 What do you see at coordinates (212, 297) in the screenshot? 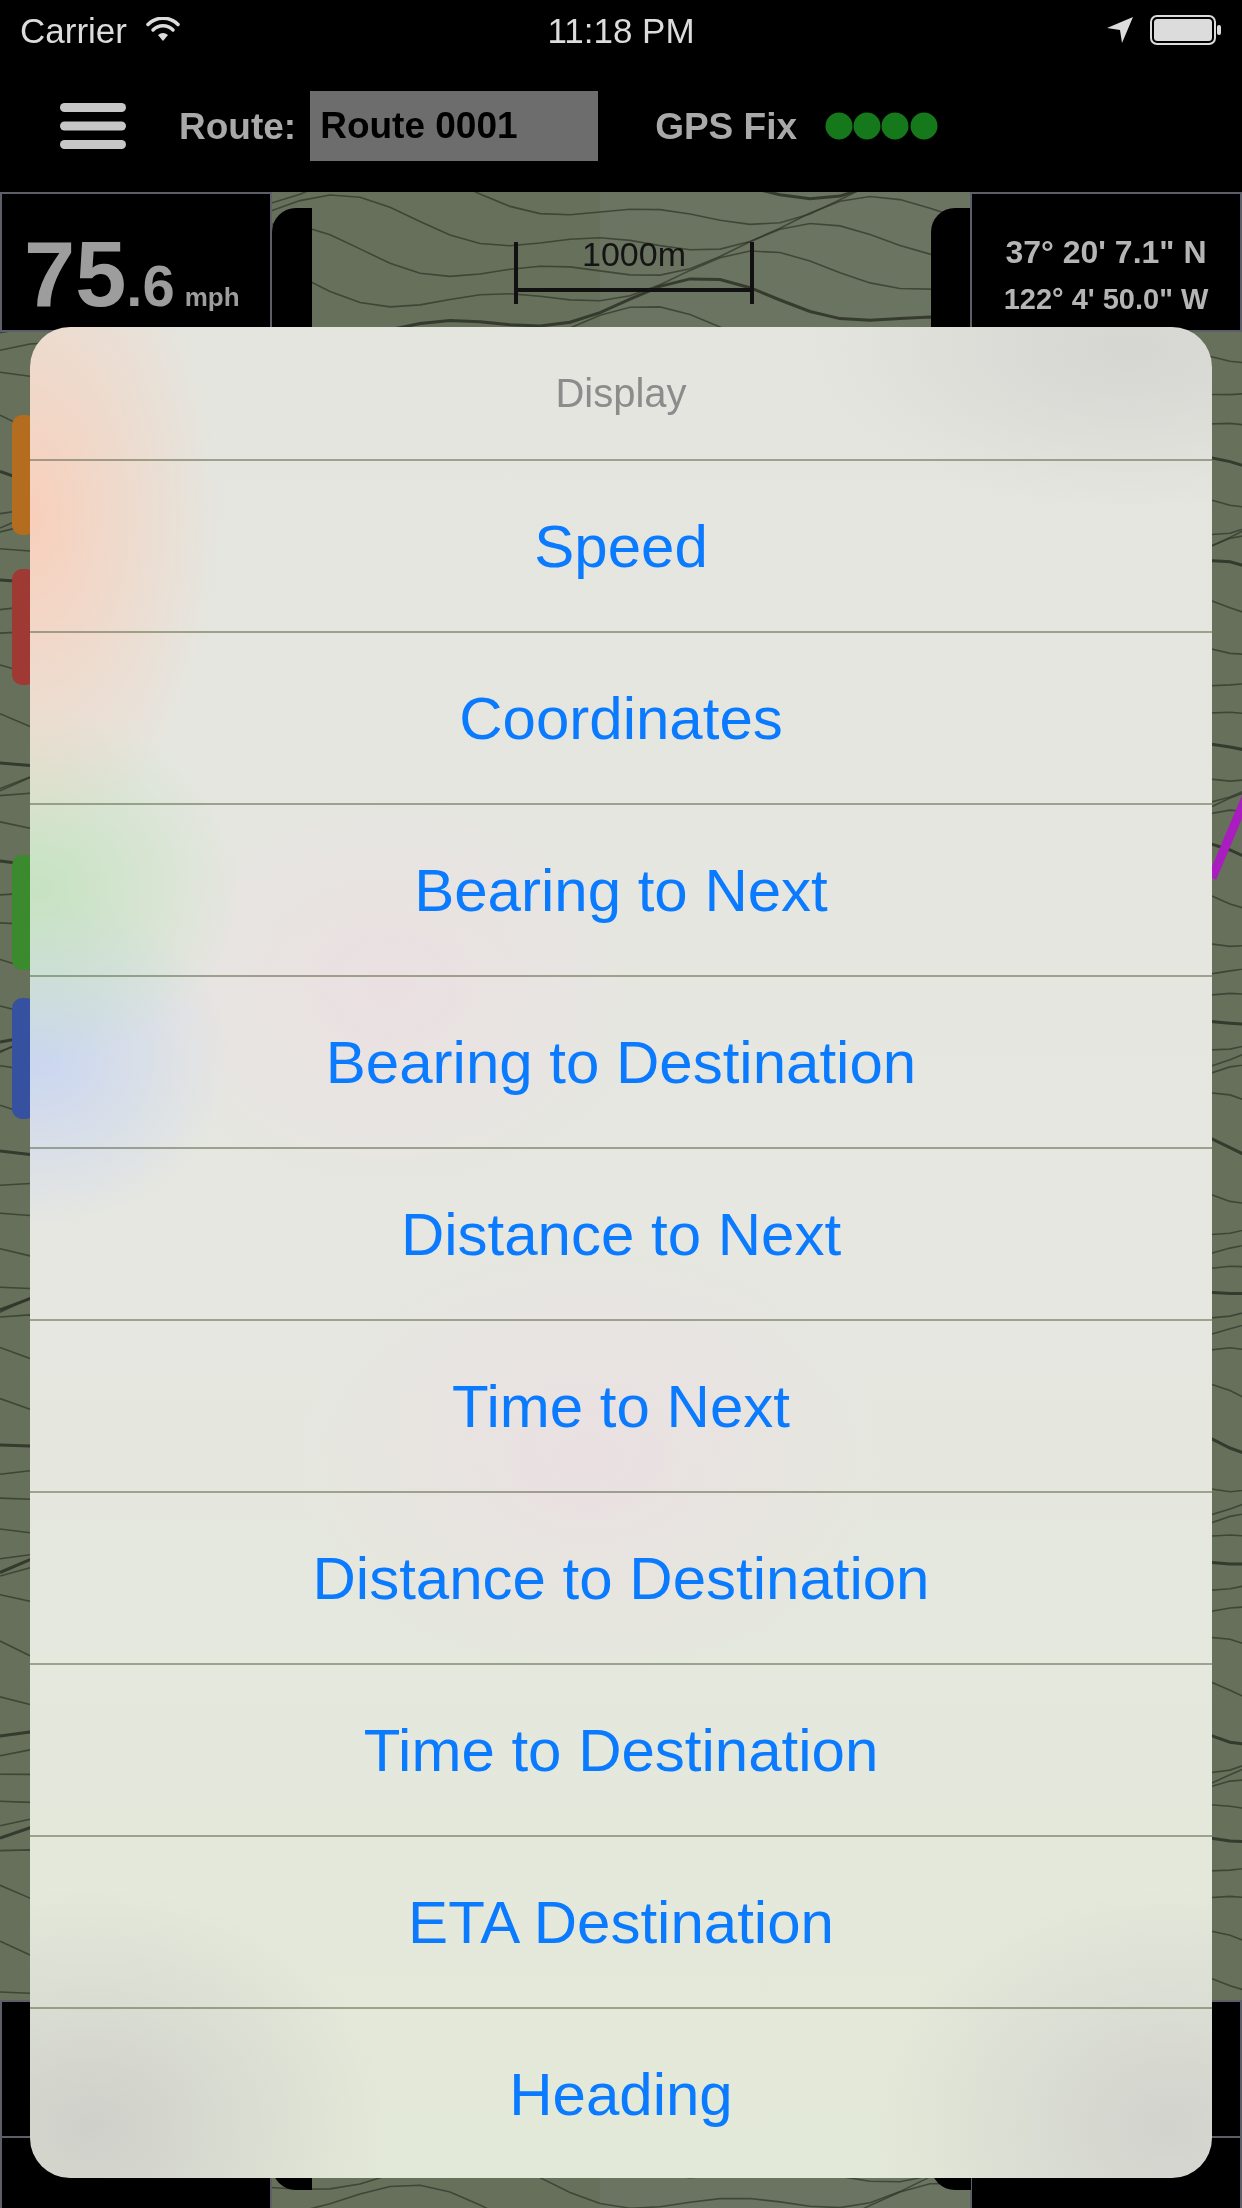
I see `speed-unit: mph` at bounding box center [212, 297].